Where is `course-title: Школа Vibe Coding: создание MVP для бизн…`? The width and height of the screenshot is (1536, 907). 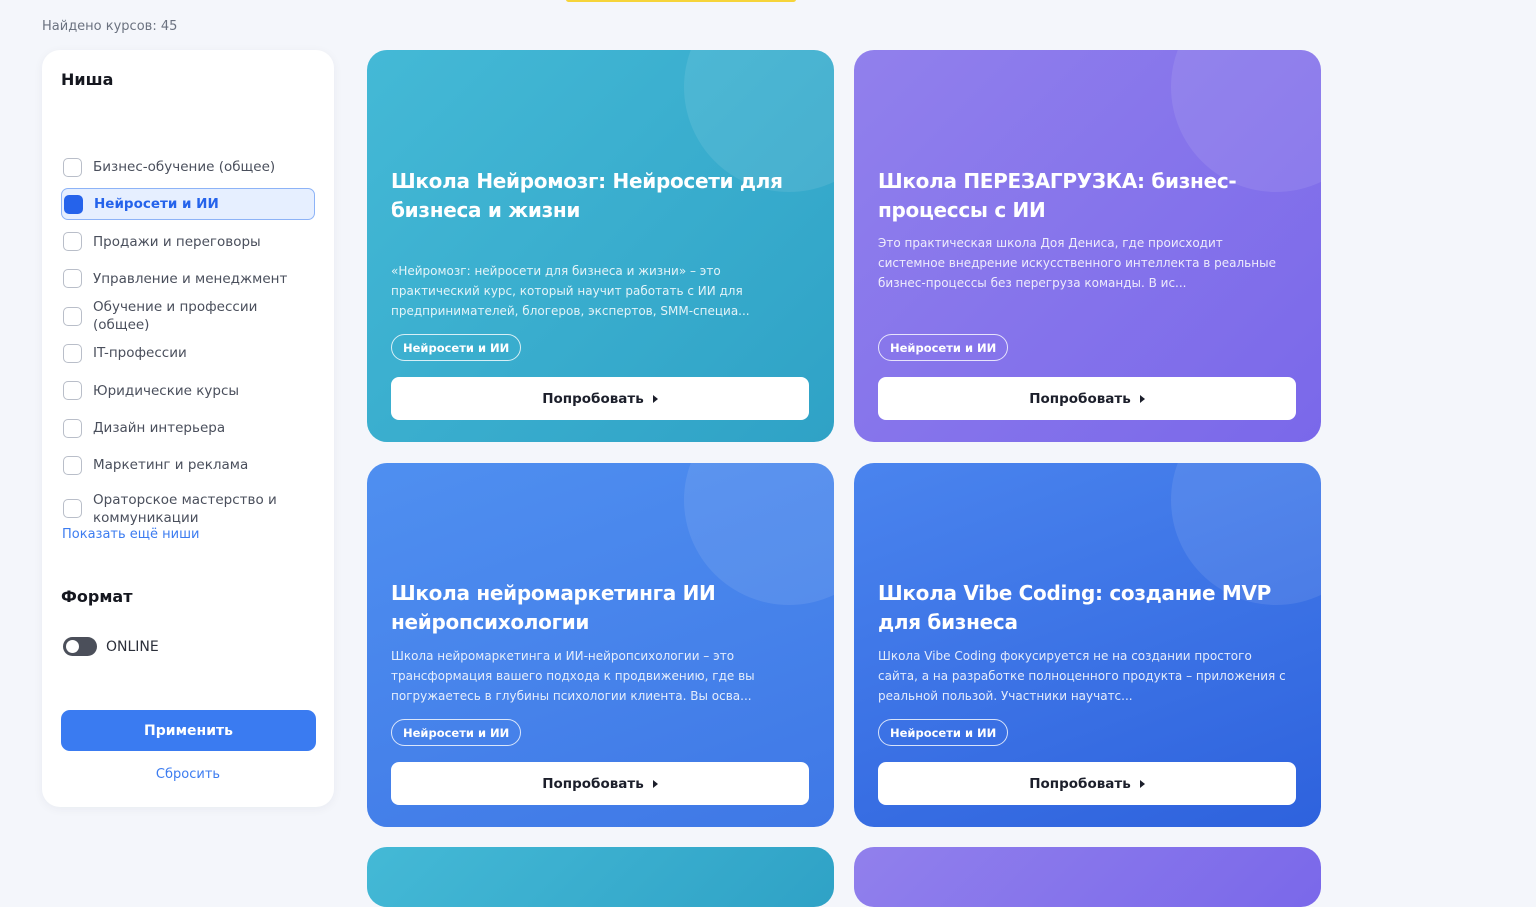
course-title: Школа Vibe Coding: создание MVP для бизн… is located at coordinates (1075, 607).